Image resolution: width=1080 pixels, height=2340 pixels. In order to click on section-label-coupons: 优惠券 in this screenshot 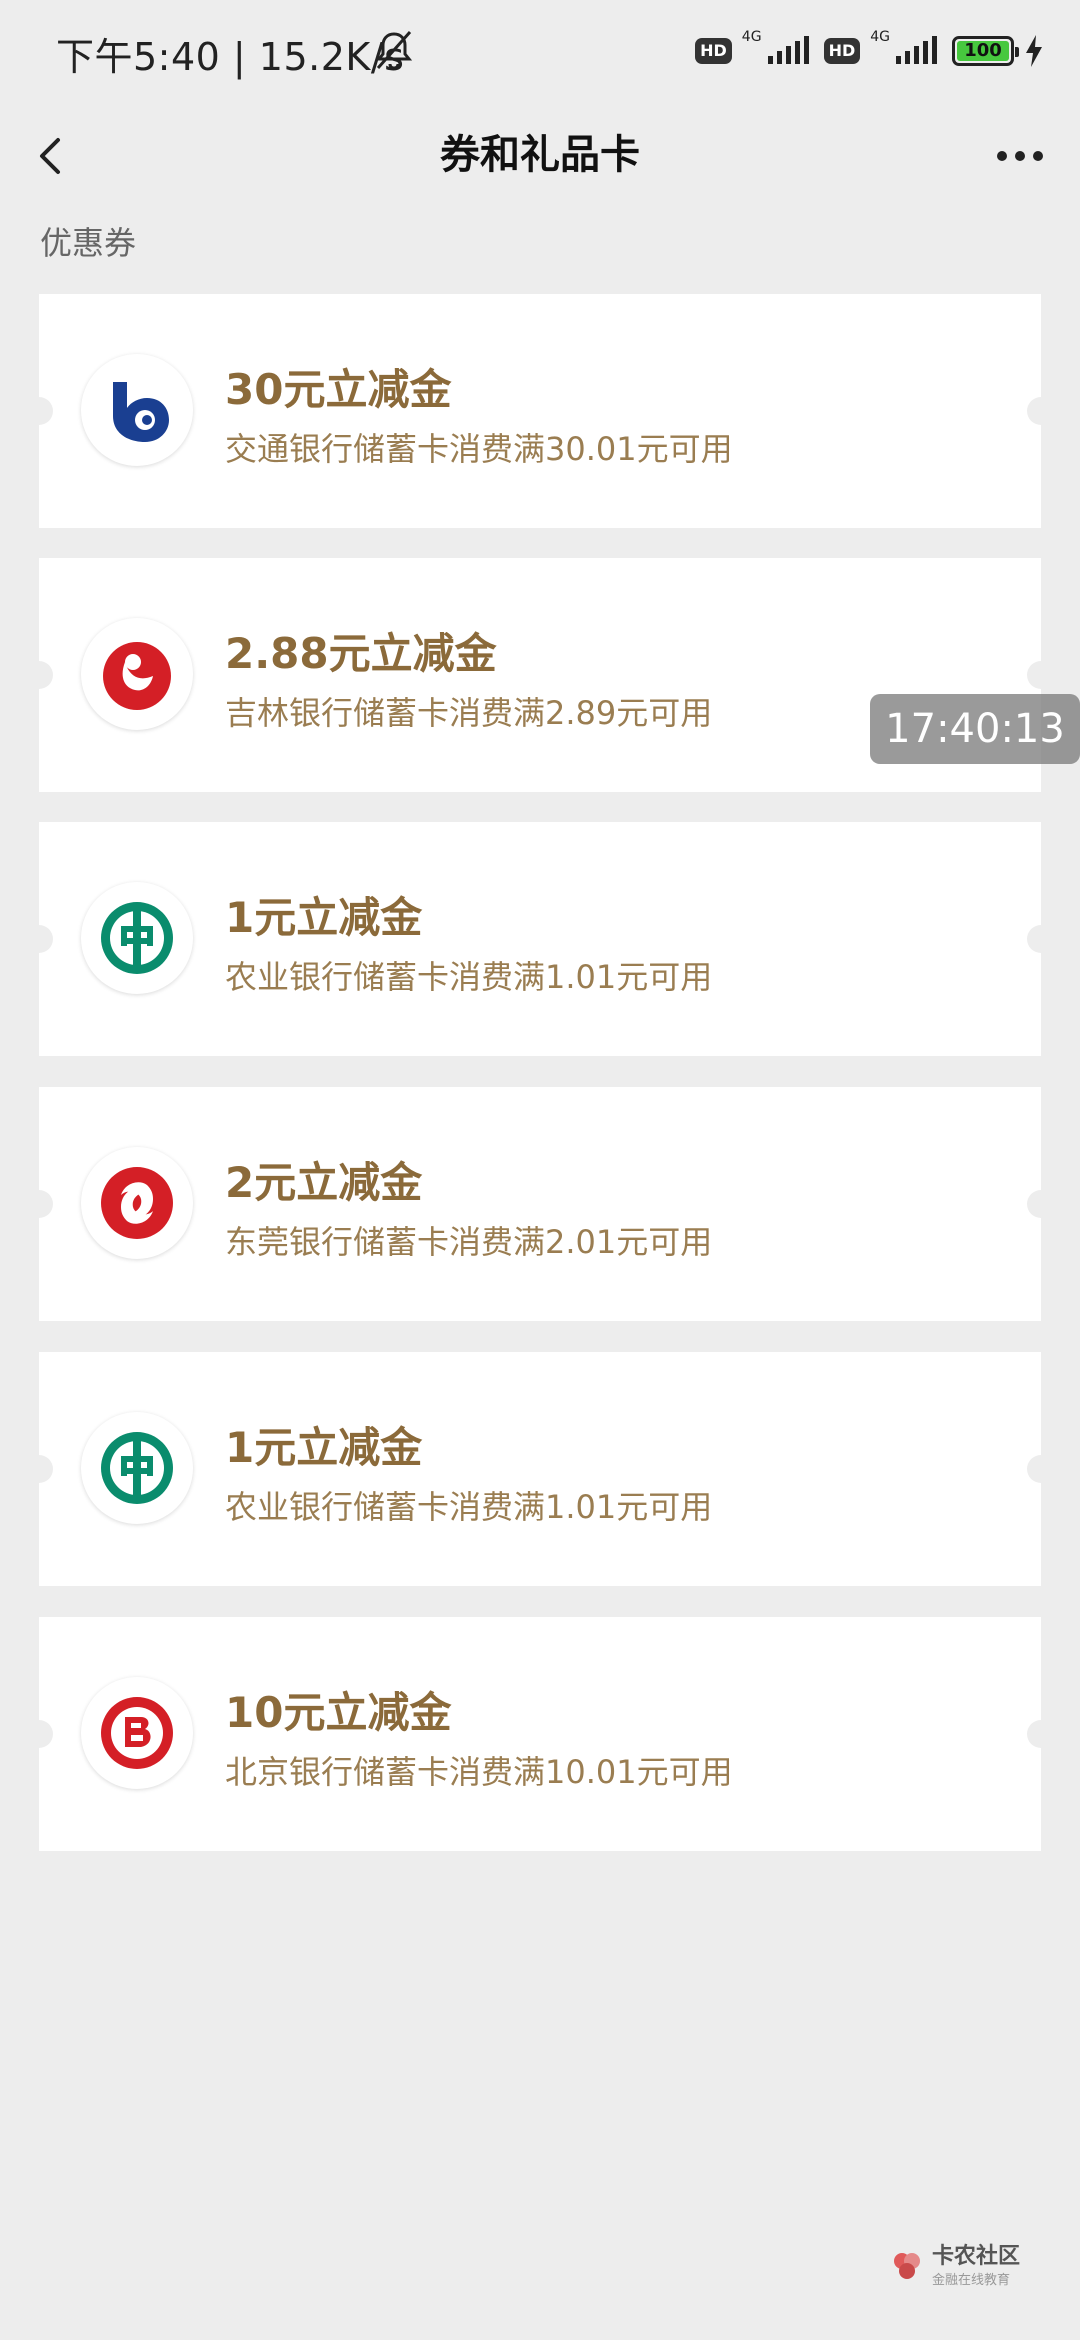, I will do `click(88, 243)`.